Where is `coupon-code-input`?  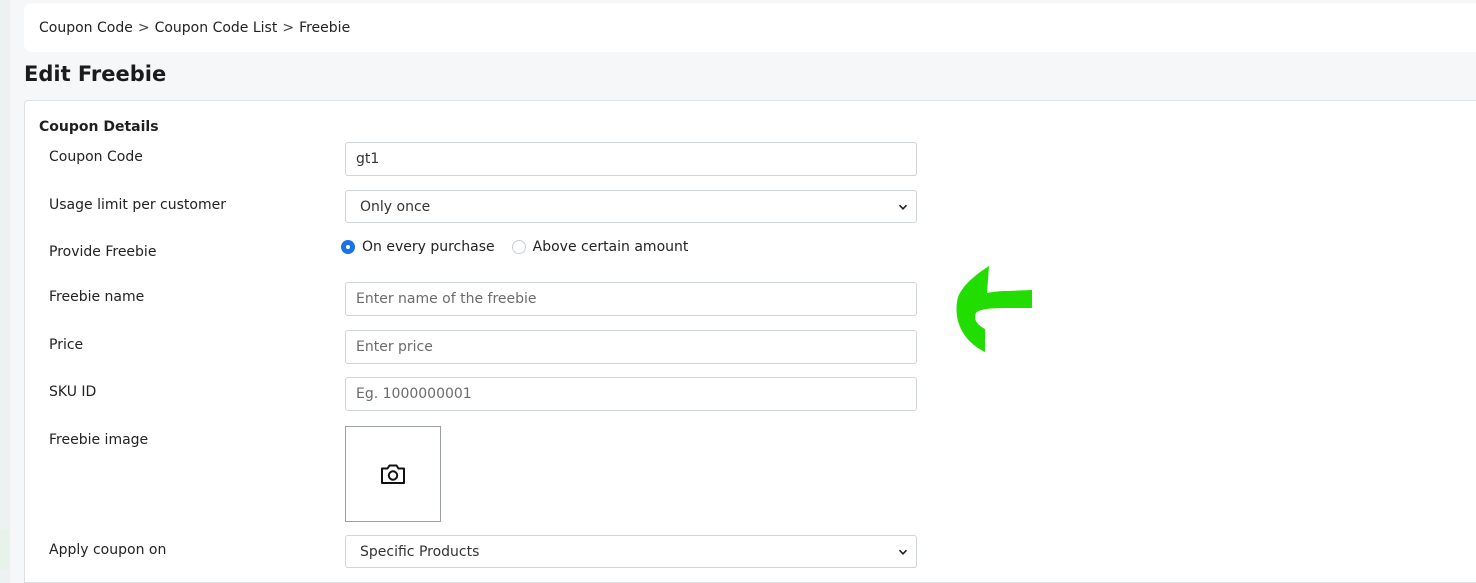 coupon-code-input is located at coordinates (631, 159).